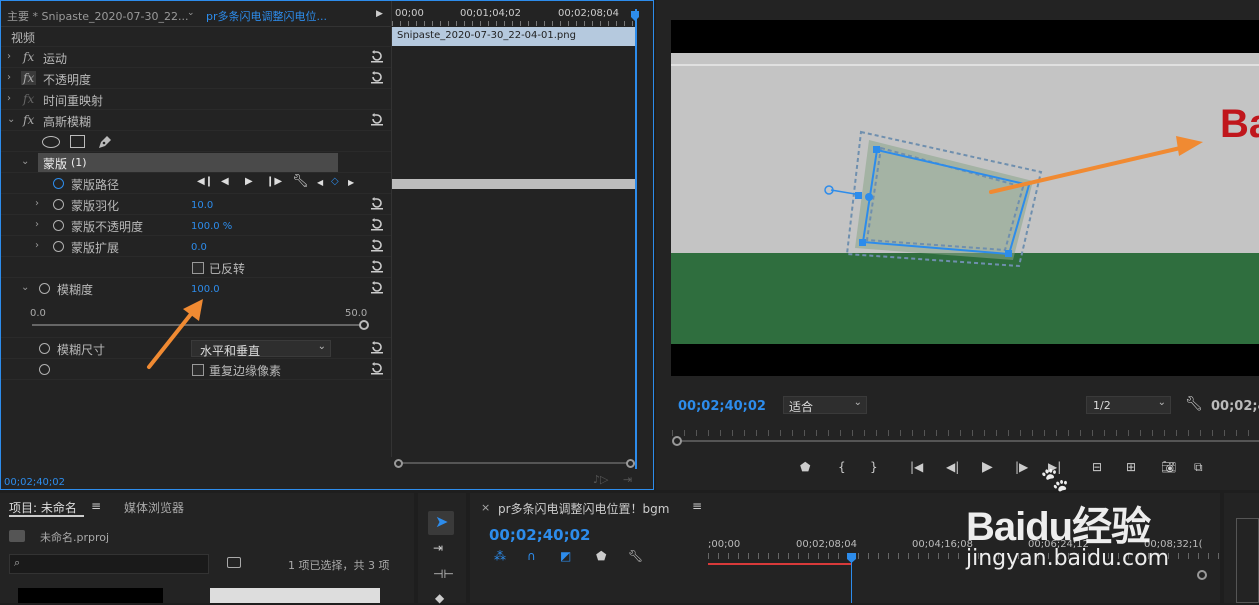 This screenshot has height=605, width=1259. Describe the element at coordinates (1168, 467) in the screenshot. I see `export-frame-icon: 📷︎` at that location.